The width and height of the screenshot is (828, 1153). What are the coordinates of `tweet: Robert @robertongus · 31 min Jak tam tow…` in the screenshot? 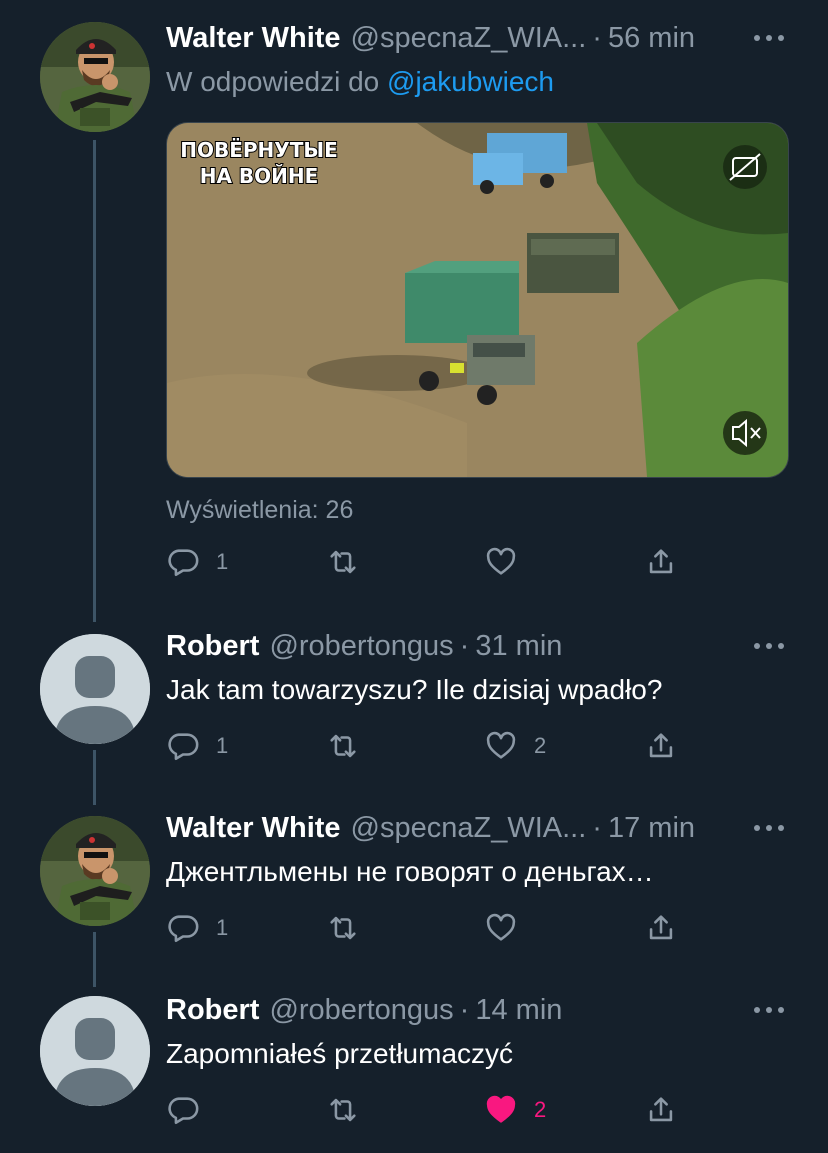 It's located at (414, 706).